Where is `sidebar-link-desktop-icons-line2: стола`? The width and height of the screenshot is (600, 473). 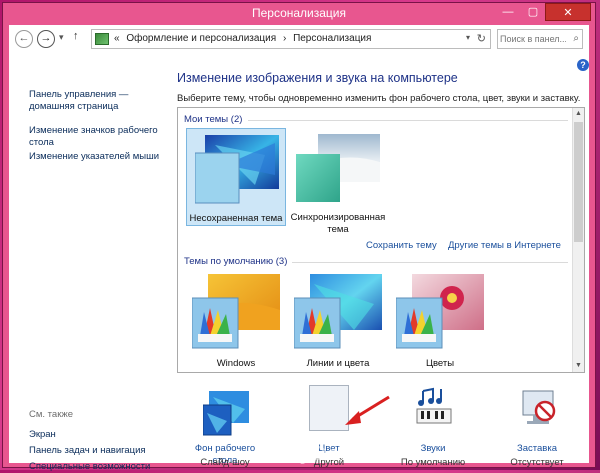 sidebar-link-desktop-icons-line2: стола is located at coordinates (41, 143).